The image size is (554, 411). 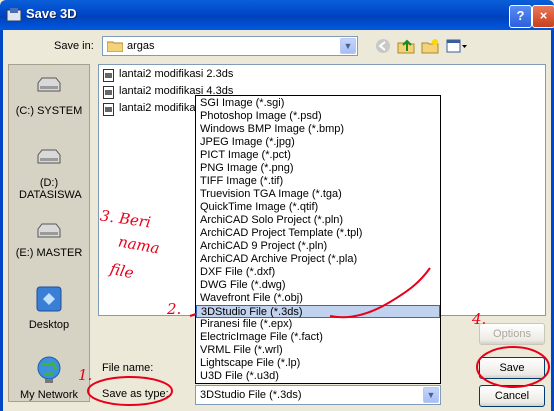 I want to click on save-in-label: Save in:, so click(x=74, y=46).